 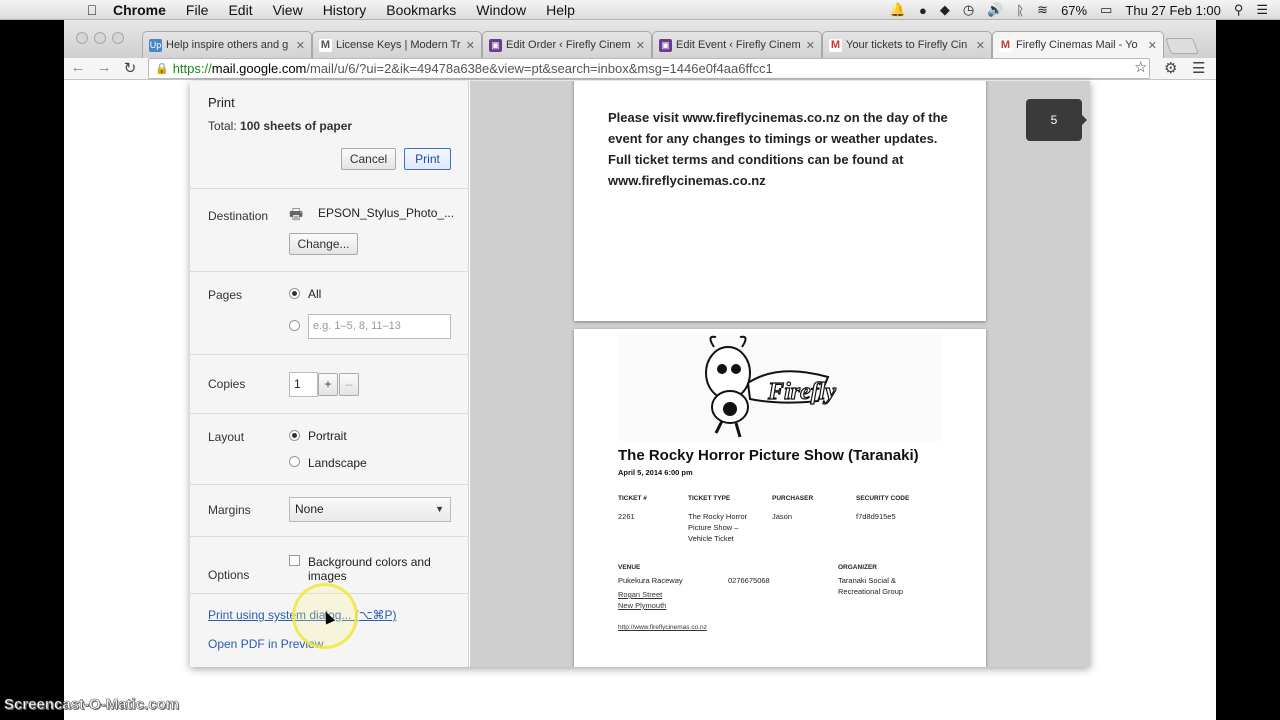 I want to click on background-colors-label: Background colors and images, so click(x=369, y=569).